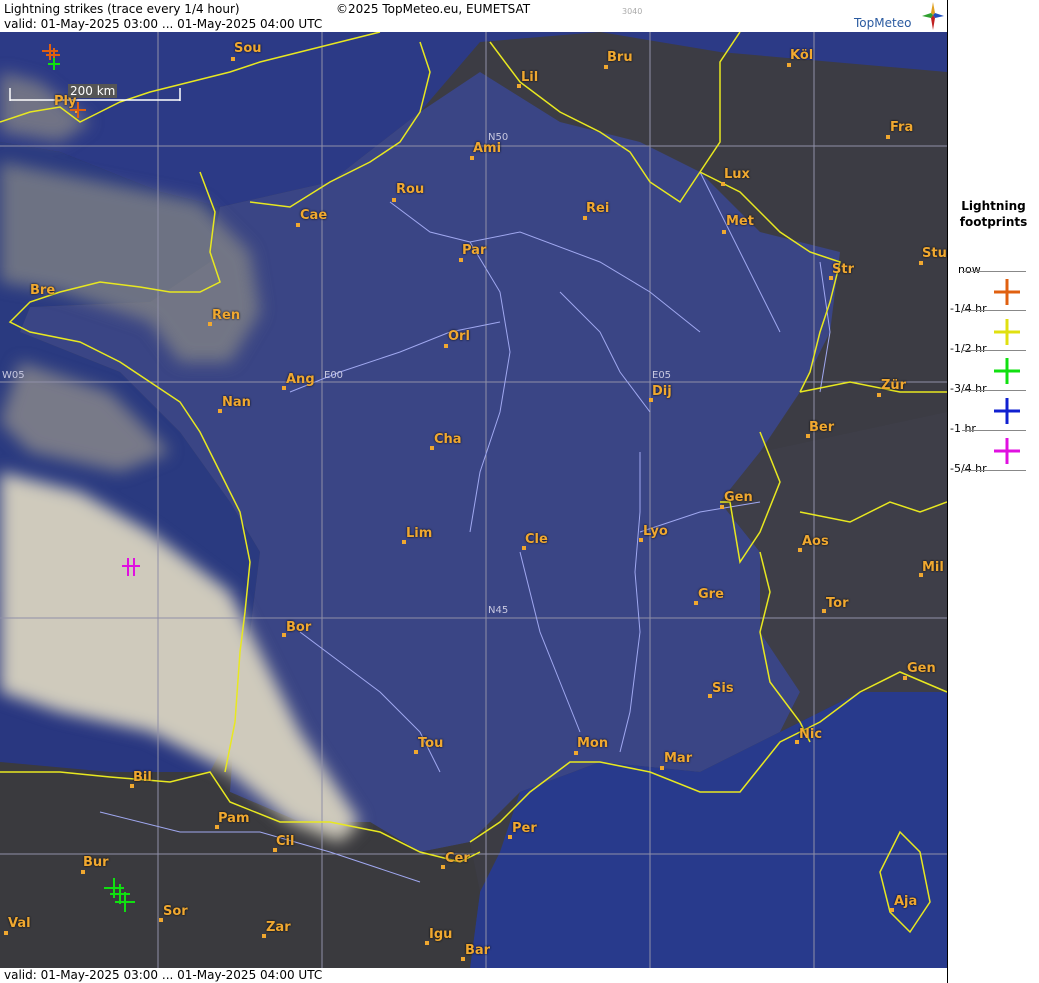 The image size is (1039, 983). Describe the element at coordinates (234, 818) in the screenshot. I see `city-pam: Pam` at that location.